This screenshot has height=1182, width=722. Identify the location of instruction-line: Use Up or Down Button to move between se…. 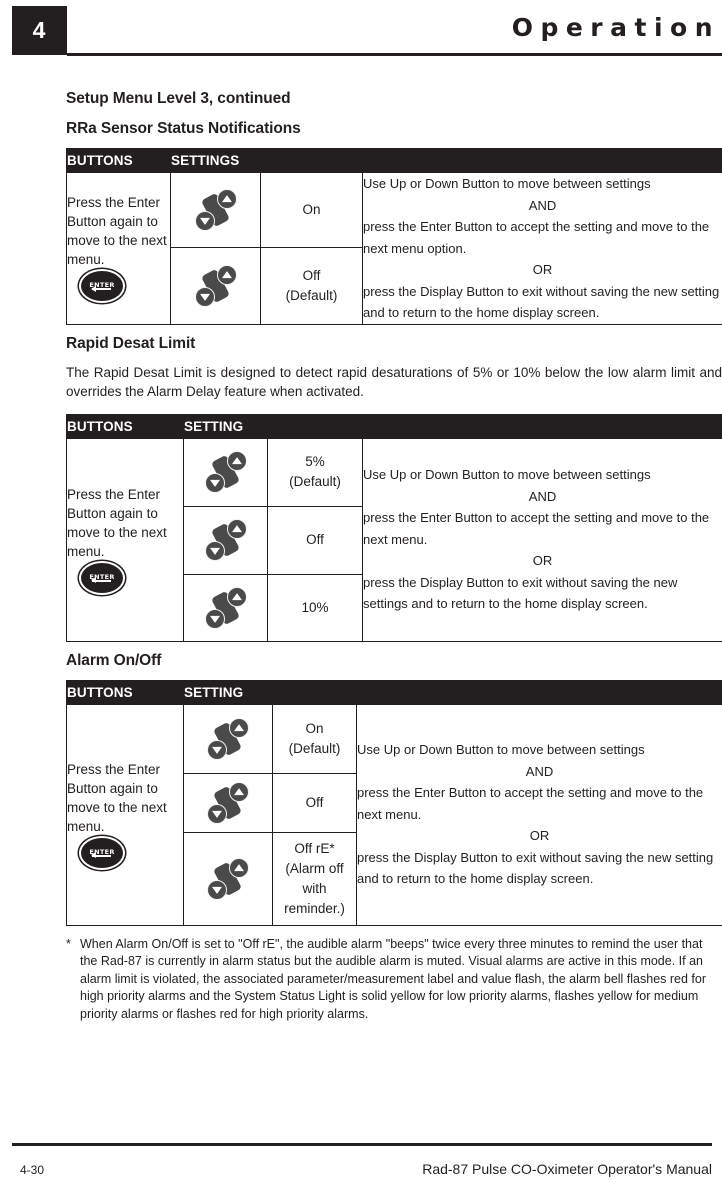
(507, 183).